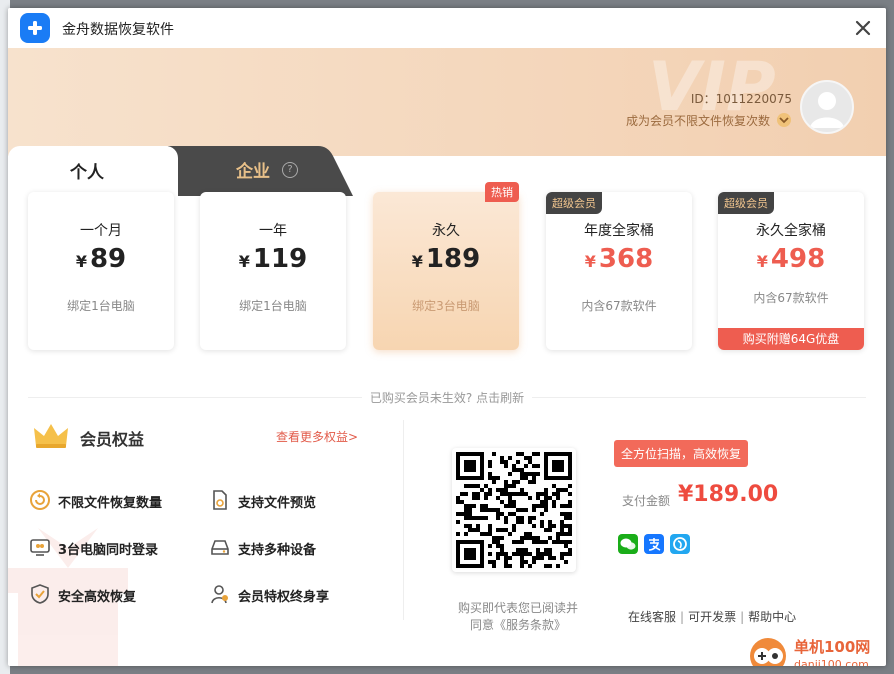 The image size is (894, 674). I want to click on plan-price: ¥368, so click(619, 259).